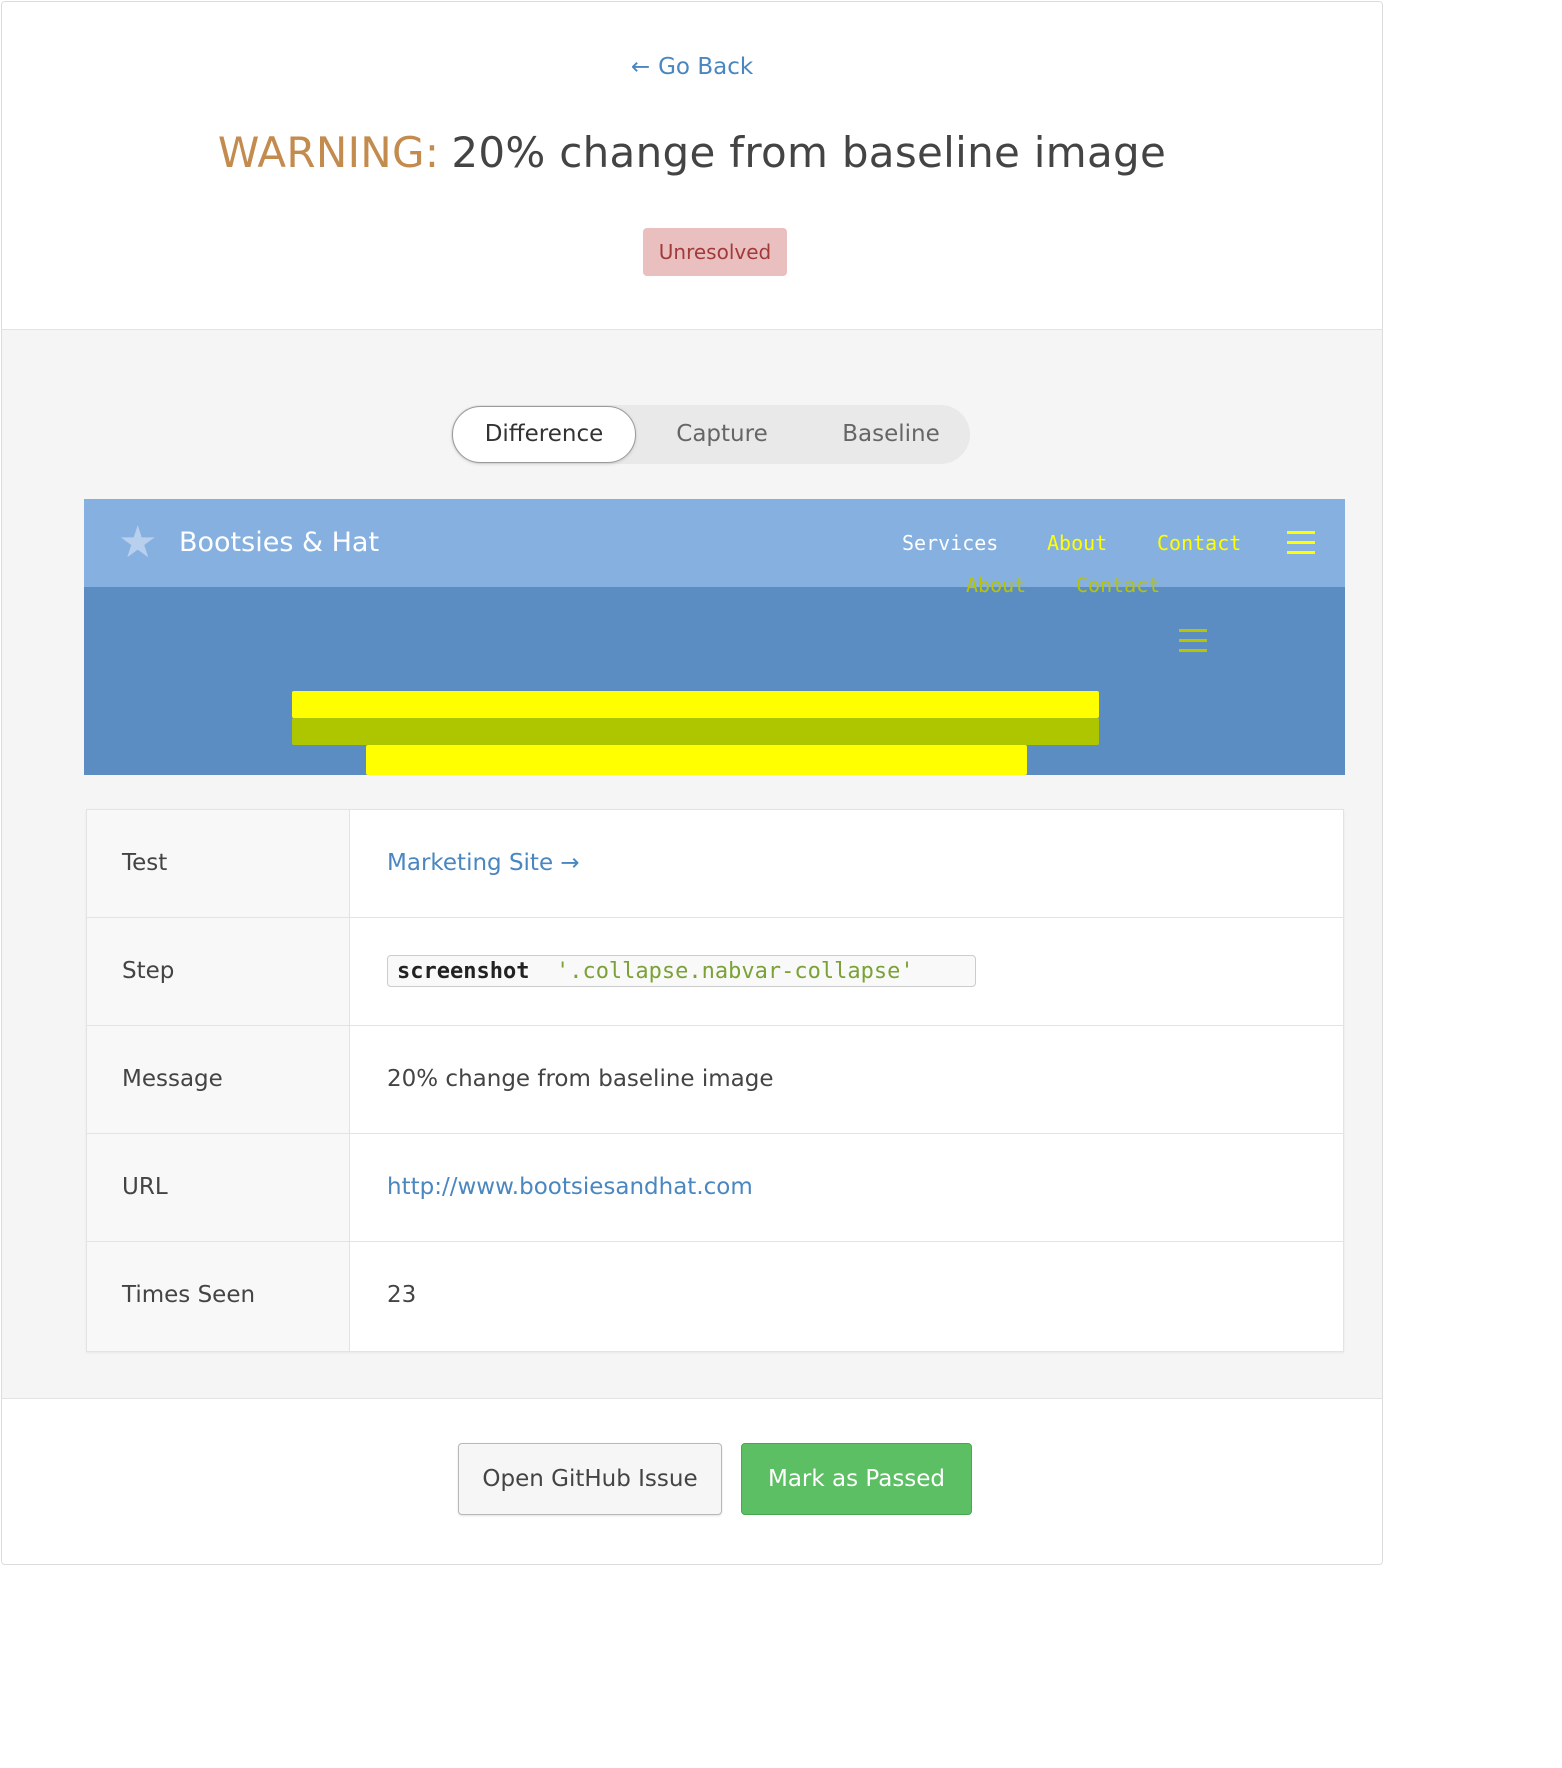  What do you see at coordinates (809, 152) in the screenshot?
I see `title-text: 20% change from baseline image` at bounding box center [809, 152].